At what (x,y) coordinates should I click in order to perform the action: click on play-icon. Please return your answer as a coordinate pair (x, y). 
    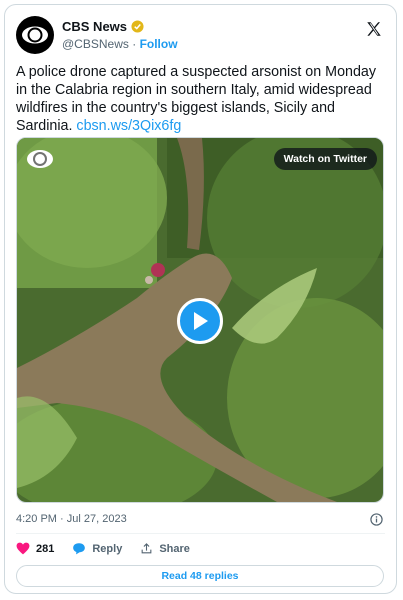
    Looking at the image, I should click on (201, 321).